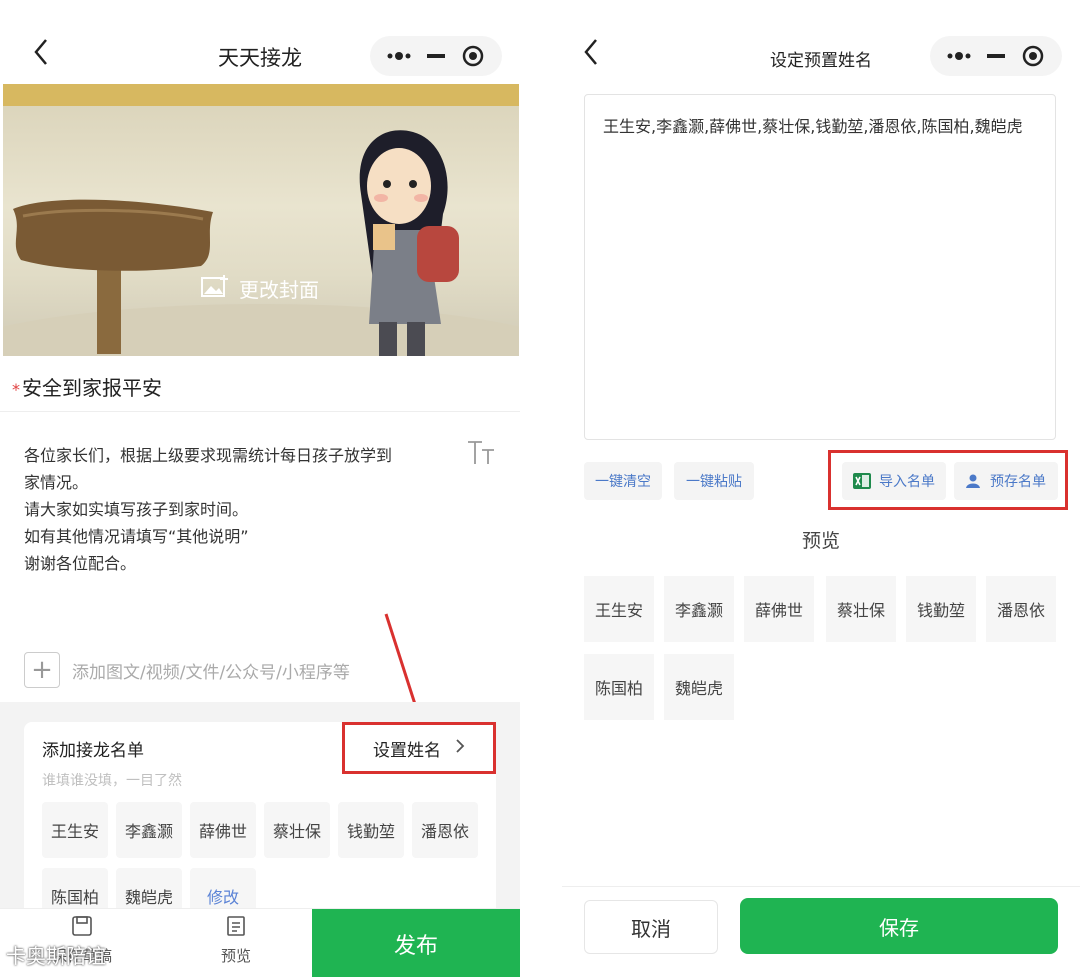  I want to click on save-icon, so click(82, 928).